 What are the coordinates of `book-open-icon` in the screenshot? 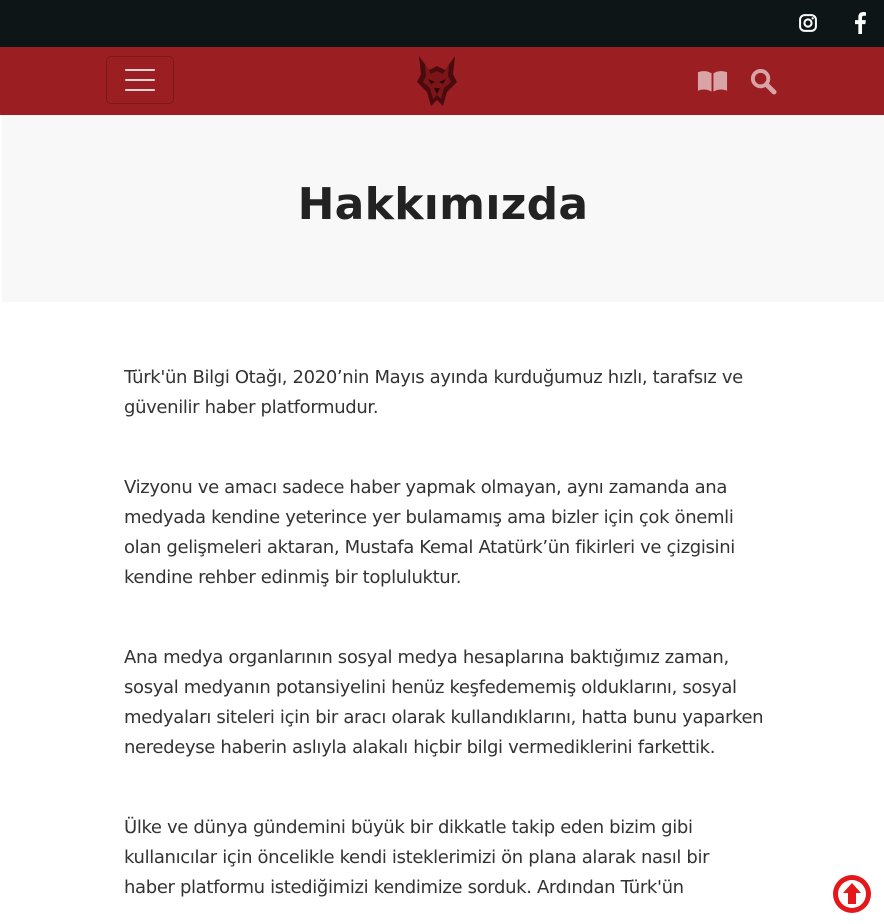 It's located at (712, 81).